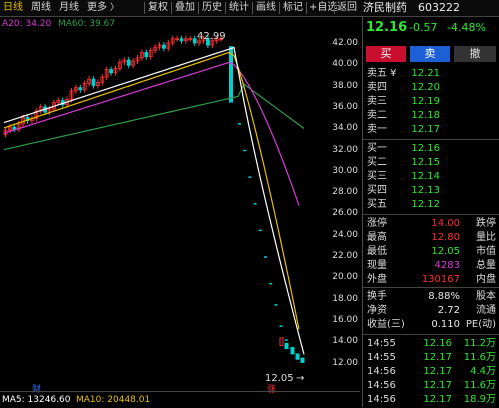  I want to click on statistics-button: 统计, so click(239, 8).